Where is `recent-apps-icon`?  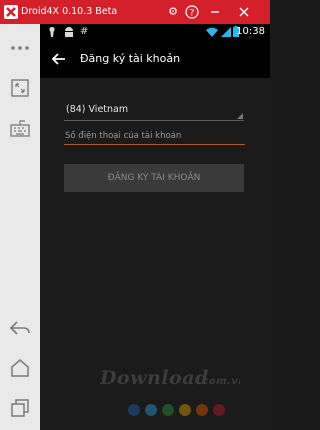 recent-apps-icon is located at coordinates (20, 408).